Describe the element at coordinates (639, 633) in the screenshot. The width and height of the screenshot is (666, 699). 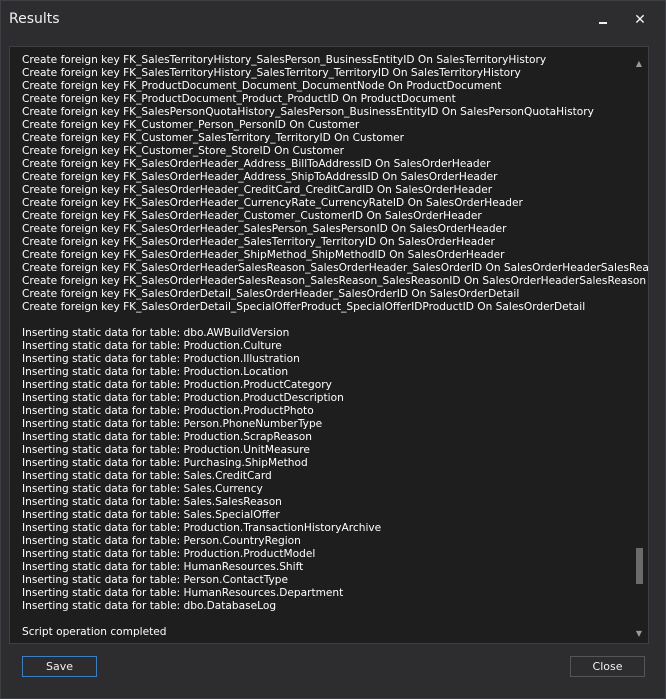
I see `scroll-down-icon: ▼` at that location.